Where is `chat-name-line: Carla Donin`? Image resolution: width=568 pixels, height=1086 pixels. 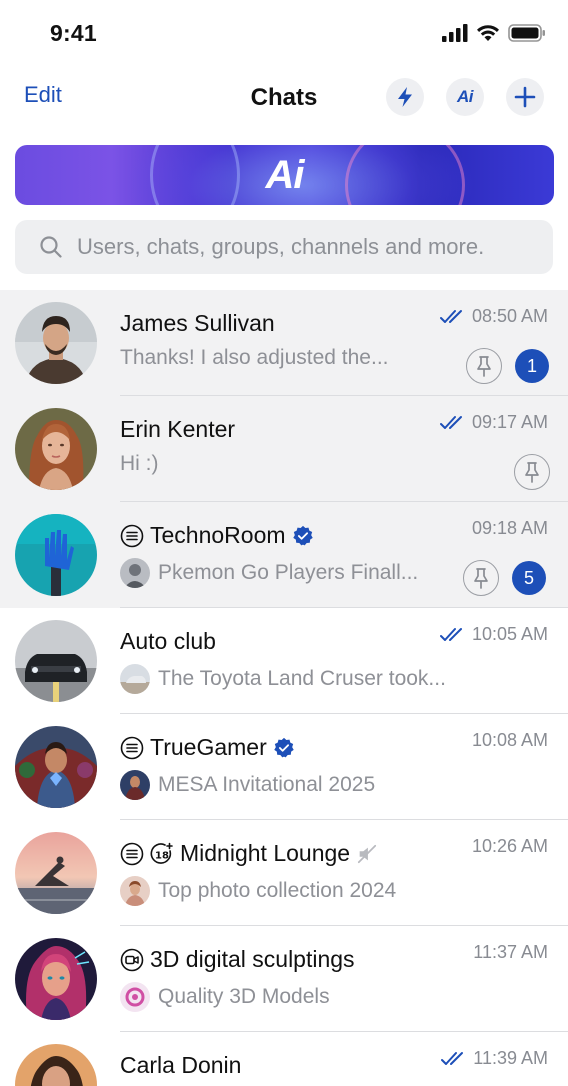 chat-name-line: Carla Donin is located at coordinates (180, 1065).